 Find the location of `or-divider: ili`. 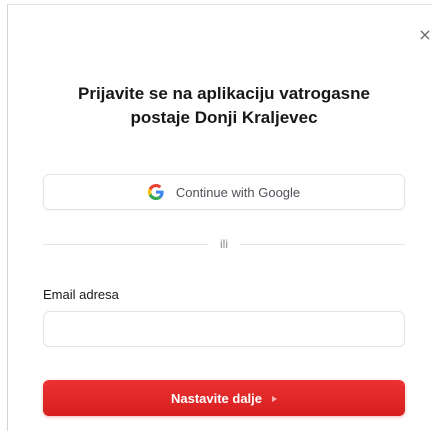

or-divider: ili is located at coordinates (224, 244).